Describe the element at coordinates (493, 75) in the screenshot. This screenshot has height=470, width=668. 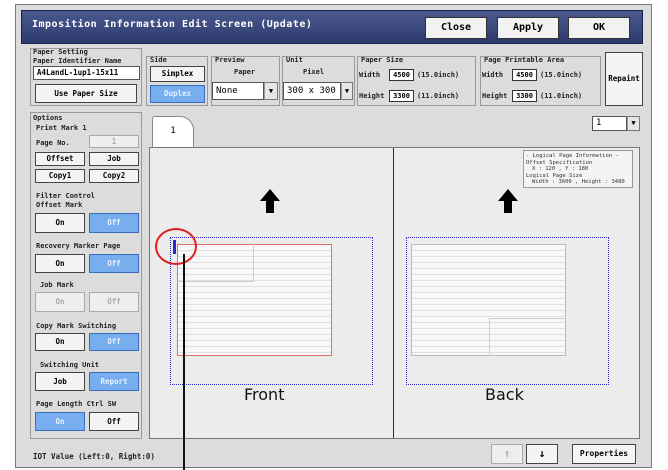
I see `printable-width-label: Width` at that location.